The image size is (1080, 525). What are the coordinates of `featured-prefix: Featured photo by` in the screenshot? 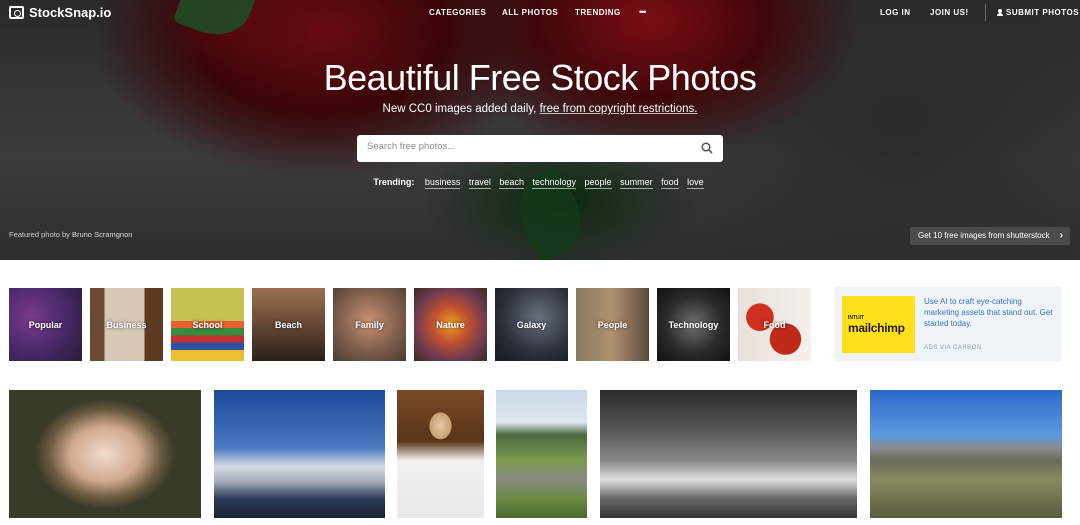 It's located at (40, 234).